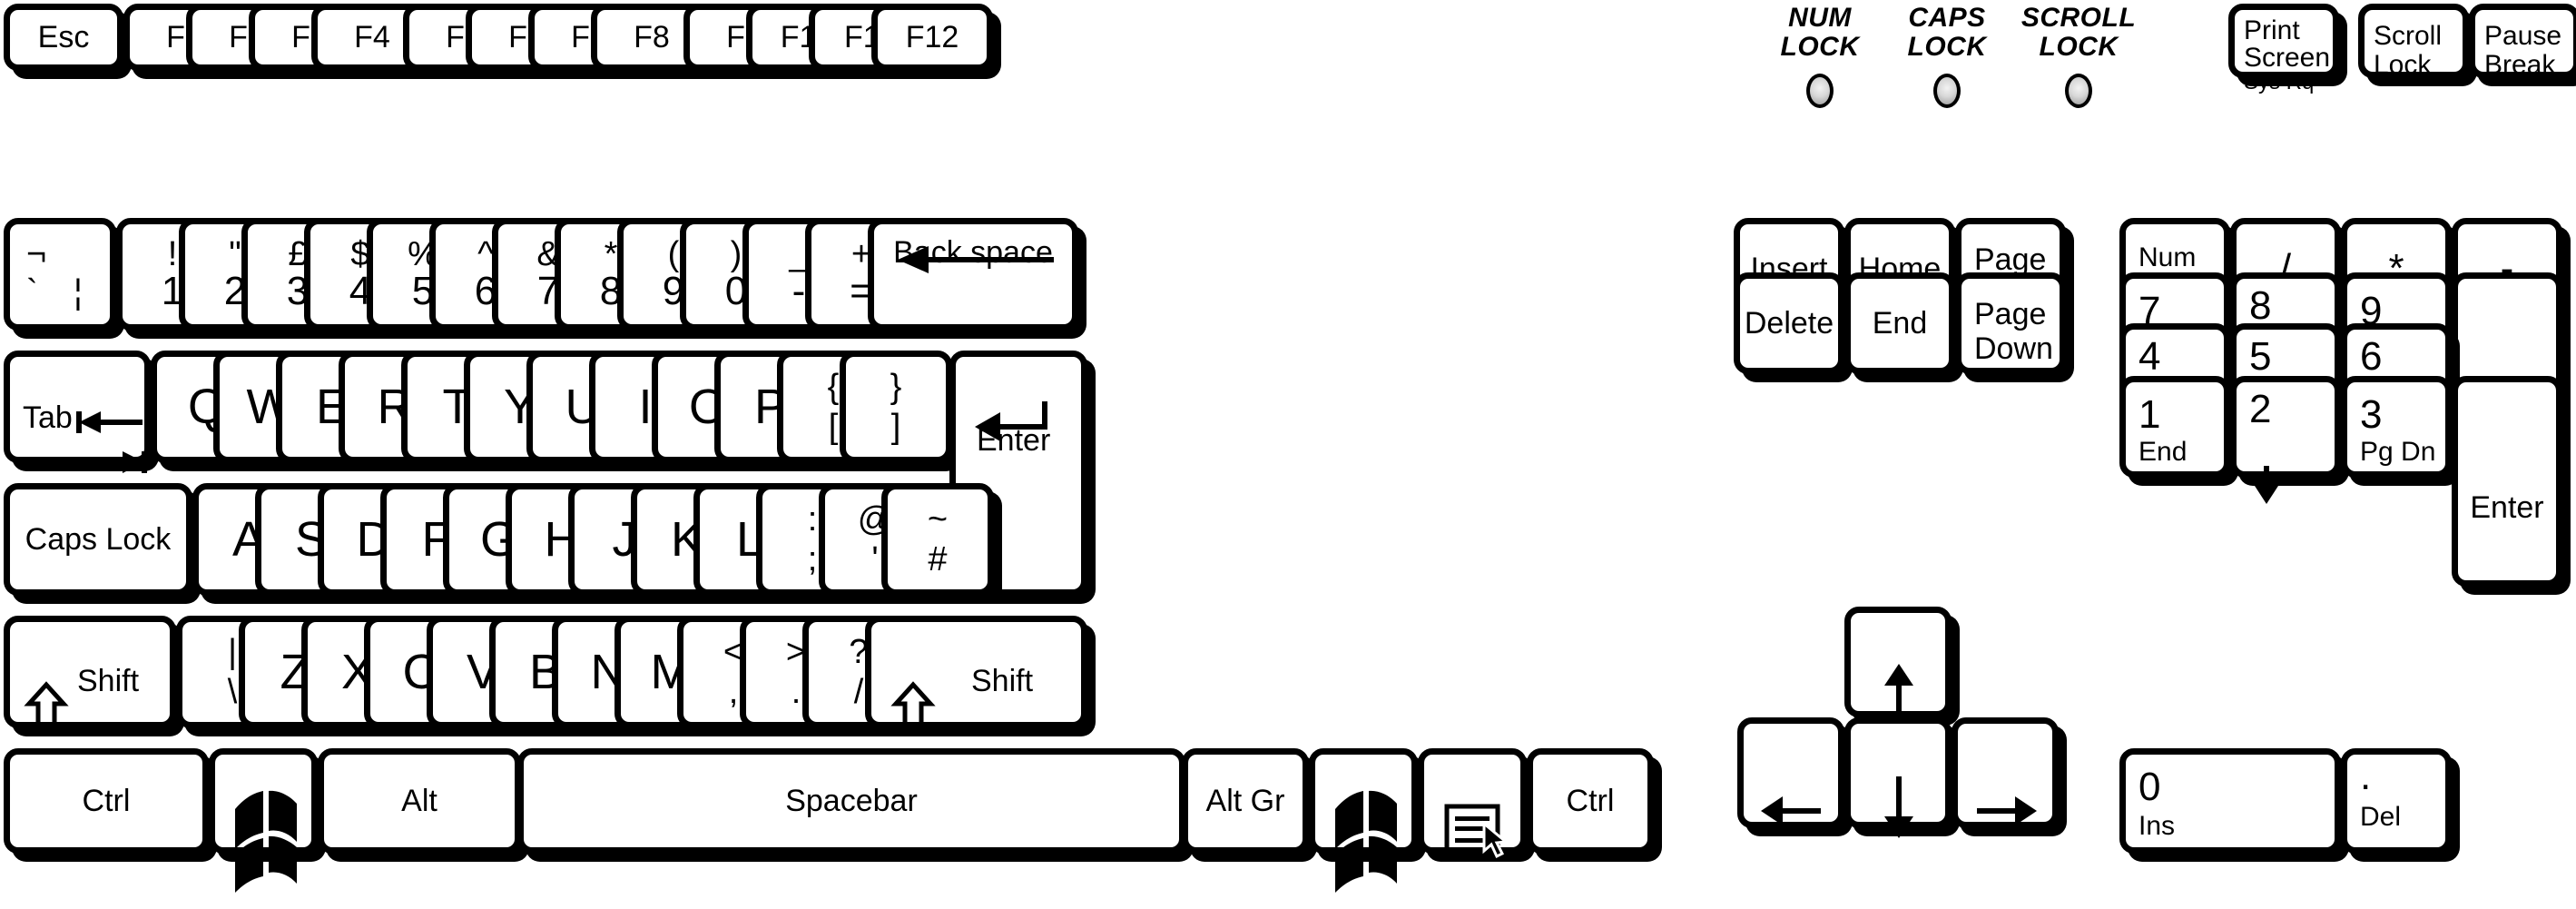 This screenshot has width=2576, height=909. I want to click on key-arrow-right, so click(2005, 772).